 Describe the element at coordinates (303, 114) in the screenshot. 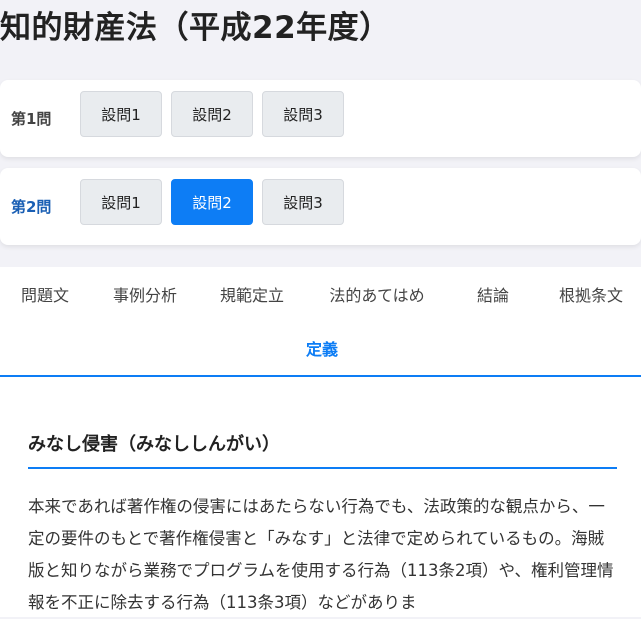

I see `q1-subquestion-3-button: 設問3` at that location.